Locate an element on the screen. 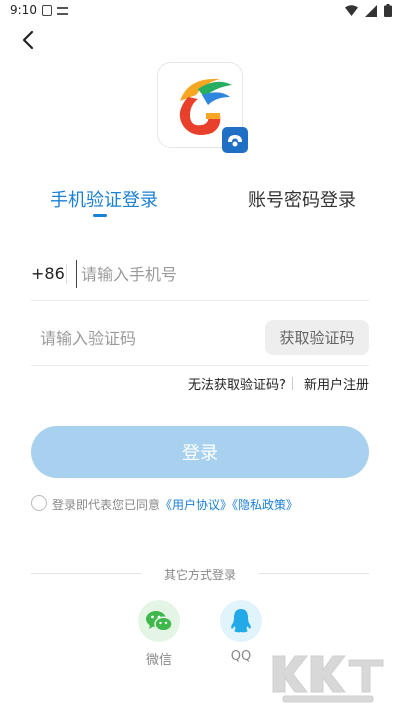  status-bar: 9:10 is located at coordinates (200, 11).